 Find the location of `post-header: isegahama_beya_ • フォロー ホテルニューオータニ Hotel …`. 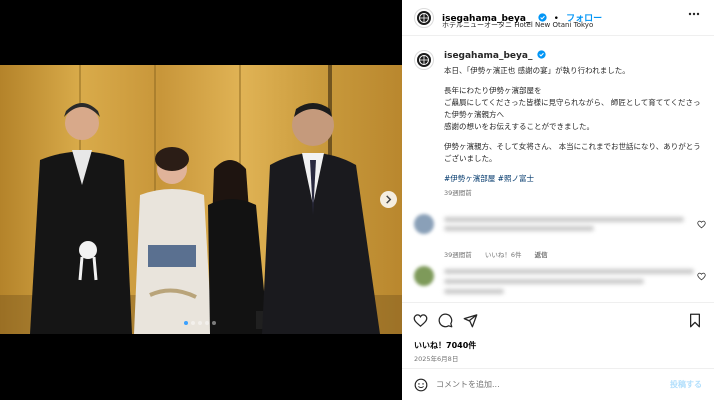

post-header: isegahama_beya_ • フォロー ホテルニューオータニ Hotel … is located at coordinates (558, 18).